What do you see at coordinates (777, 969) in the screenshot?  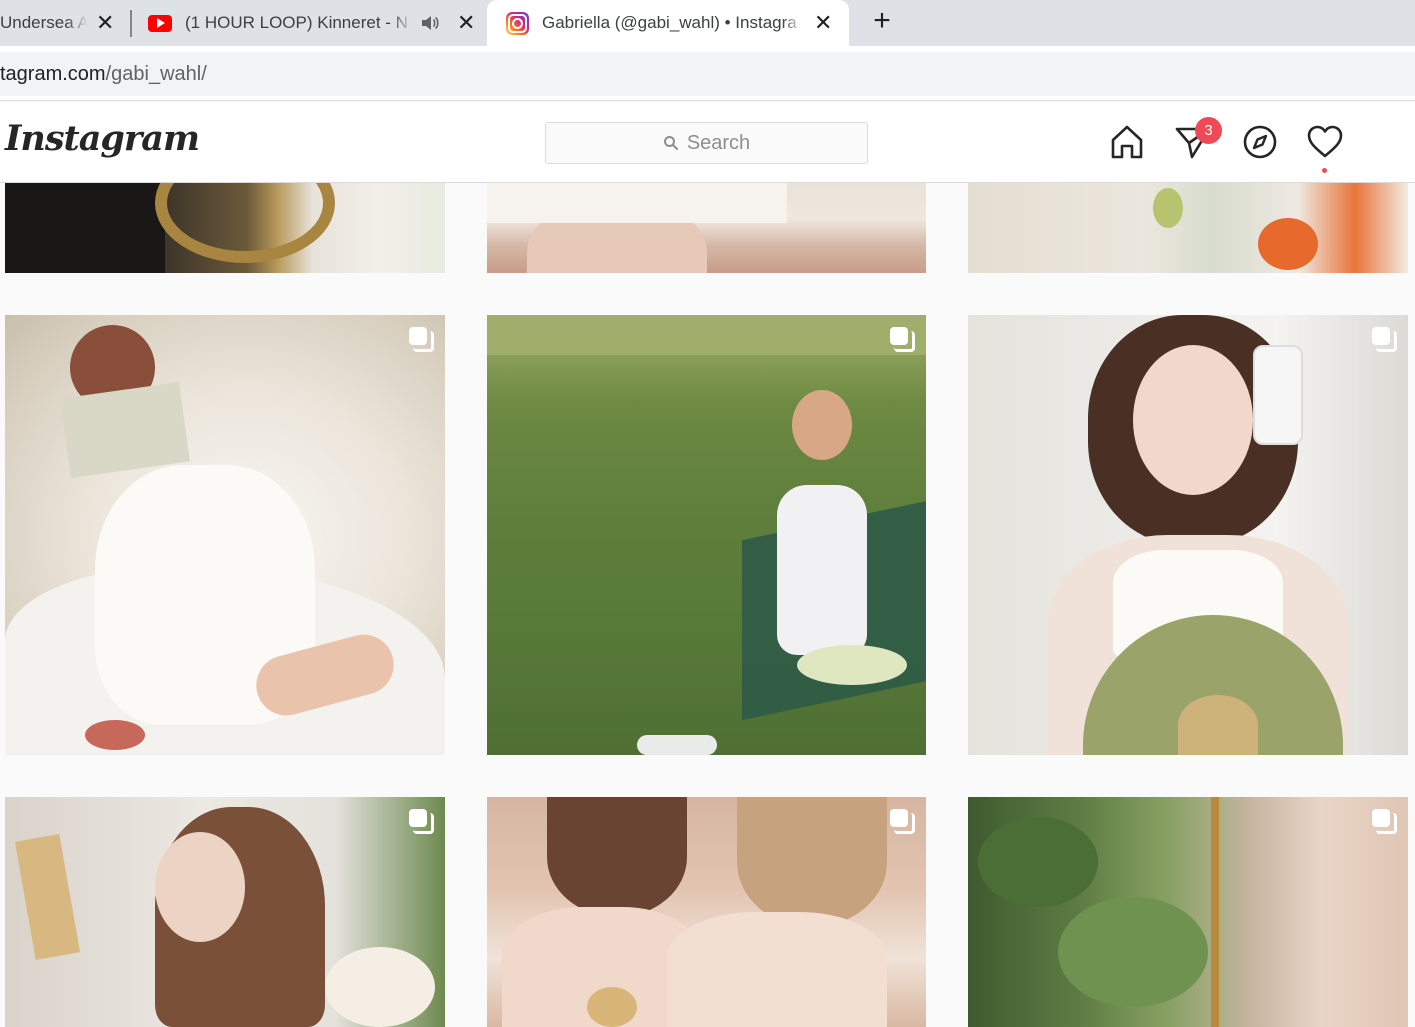 I see `photo-shoulder-right` at bounding box center [777, 969].